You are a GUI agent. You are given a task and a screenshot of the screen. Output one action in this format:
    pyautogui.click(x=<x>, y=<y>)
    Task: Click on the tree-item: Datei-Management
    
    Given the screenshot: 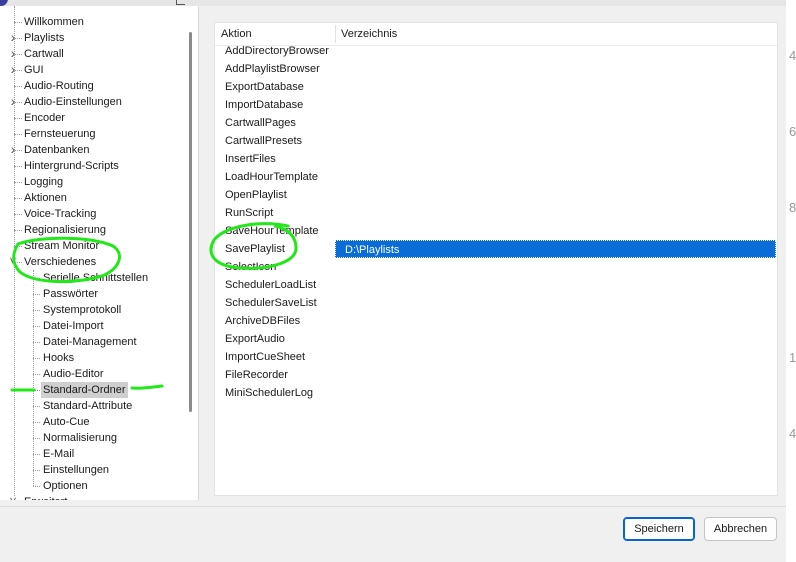 What is the action you would take?
    pyautogui.click(x=92, y=342)
    